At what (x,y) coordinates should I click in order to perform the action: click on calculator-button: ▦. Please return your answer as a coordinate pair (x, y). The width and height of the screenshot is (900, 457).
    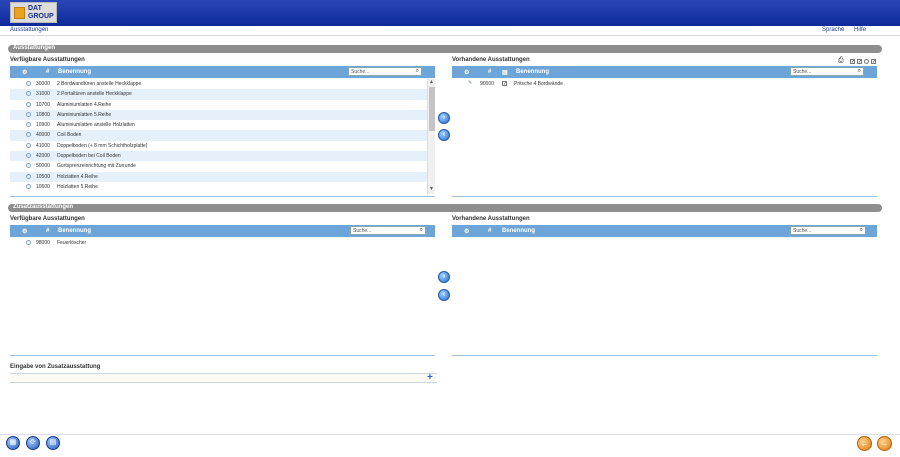
    Looking at the image, I should click on (13, 443).